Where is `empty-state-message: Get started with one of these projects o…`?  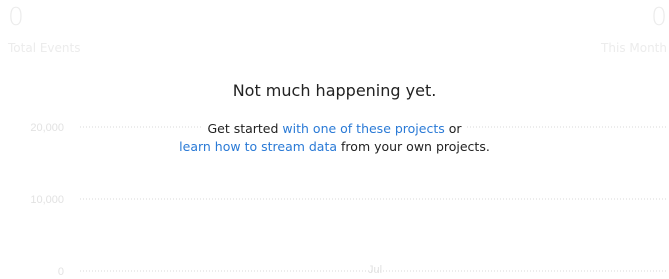 empty-state-message: Get started with one of these projects o… is located at coordinates (334, 138).